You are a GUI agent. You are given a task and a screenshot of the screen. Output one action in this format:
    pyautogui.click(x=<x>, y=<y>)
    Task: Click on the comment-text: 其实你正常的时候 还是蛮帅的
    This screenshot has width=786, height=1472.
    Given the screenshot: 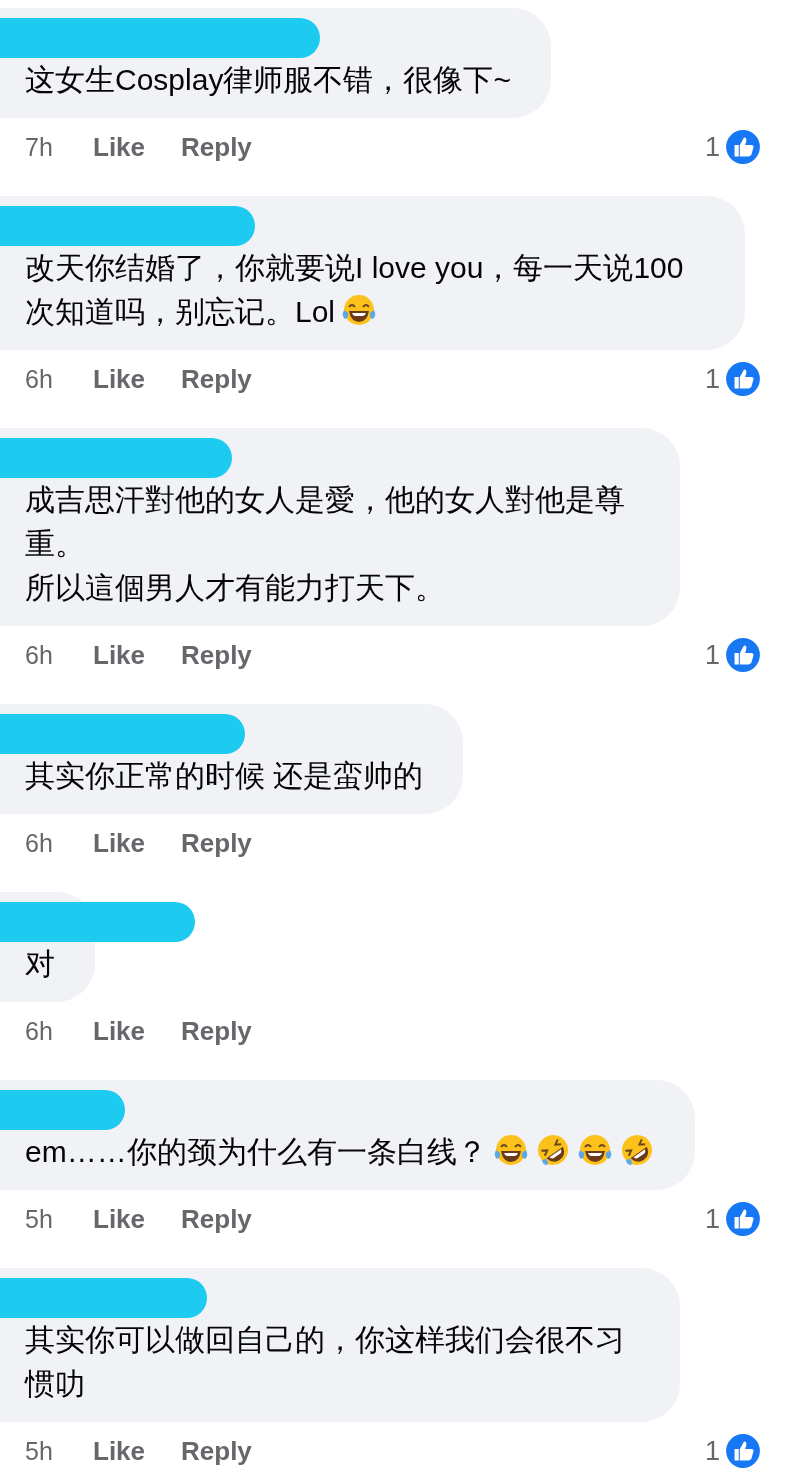 What is the action you would take?
    pyautogui.click(x=224, y=776)
    